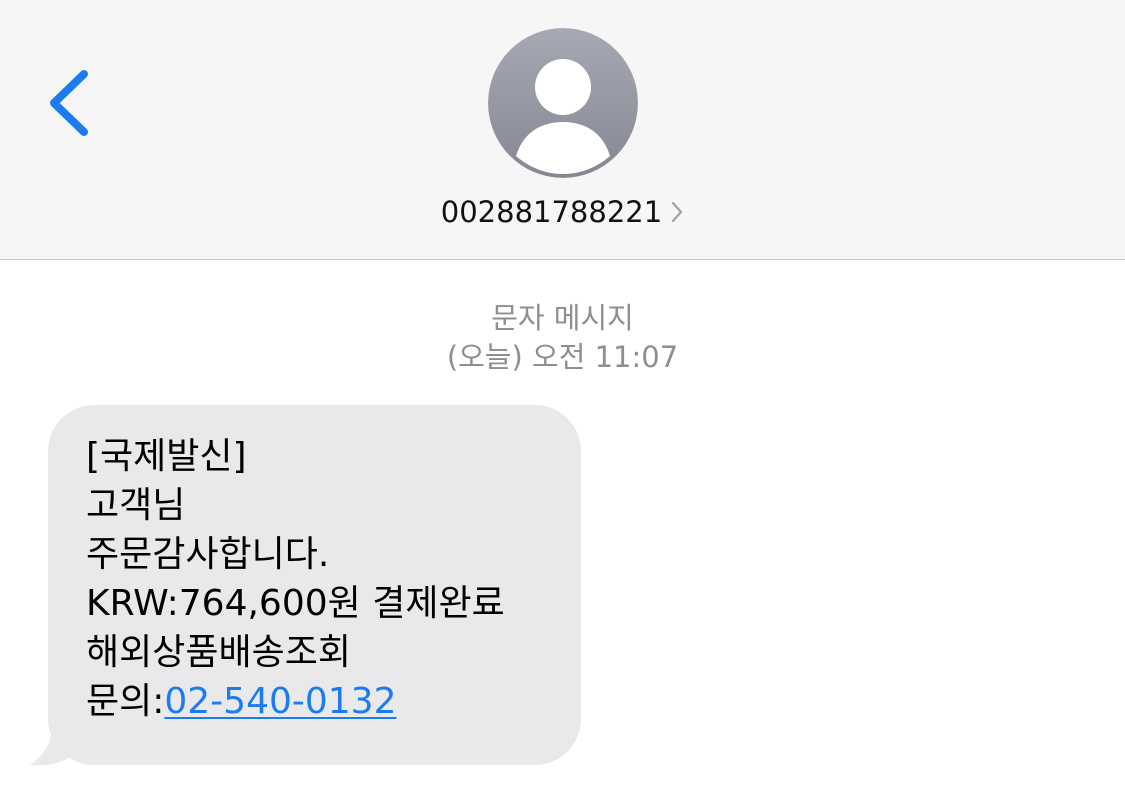 Image resolution: width=1125 pixels, height=807 pixels. Describe the element at coordinates (136, 505) in the screenshot. I see `message-line: 고객님` at that location.